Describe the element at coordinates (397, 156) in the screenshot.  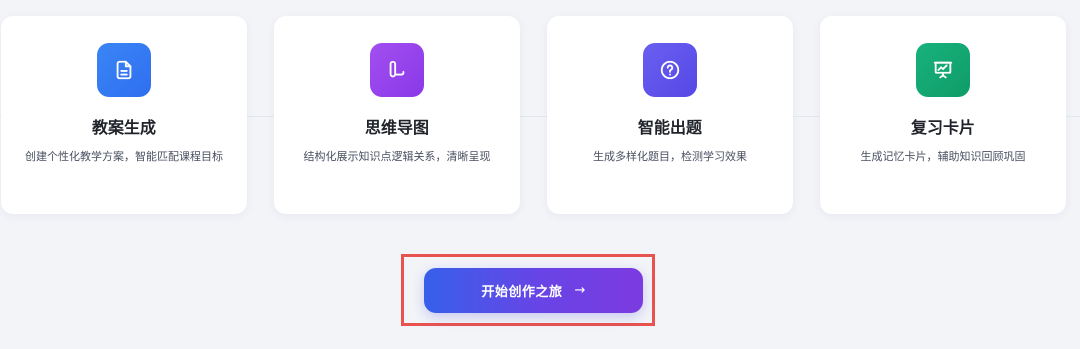
I see `card-description: 结构化展示知识点逻辑关系，清晰呈现` at that location.